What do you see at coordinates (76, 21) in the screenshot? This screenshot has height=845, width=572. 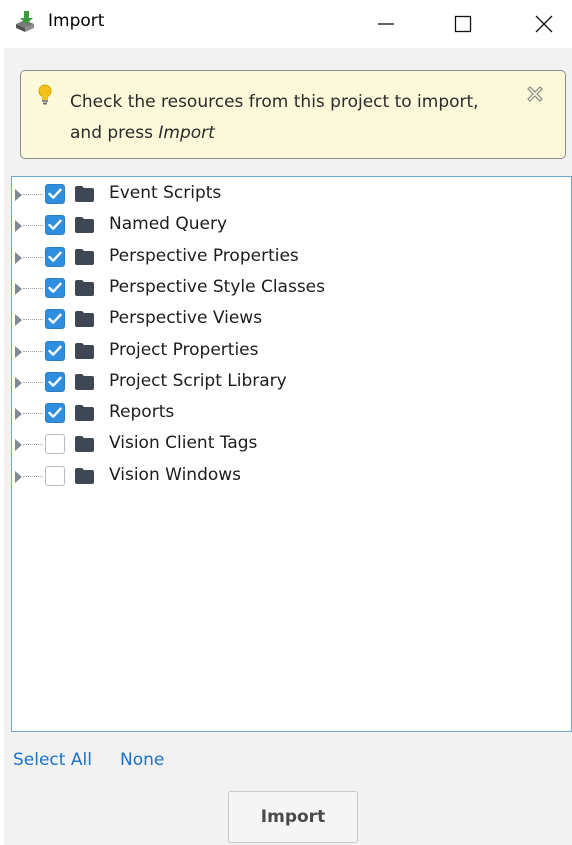 I see `window-title: Import` at bounding box center [76, 21].